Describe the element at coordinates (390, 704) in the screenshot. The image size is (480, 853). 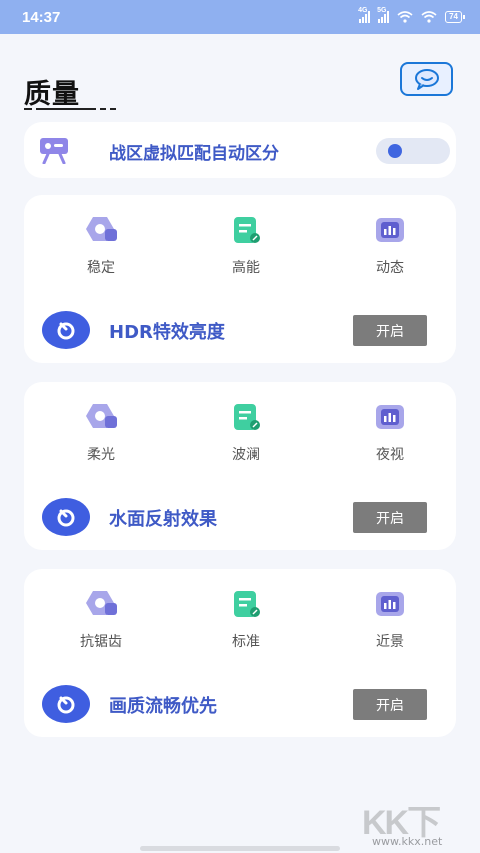
I see `enable-smooth-priority-button: 开启` at that location.